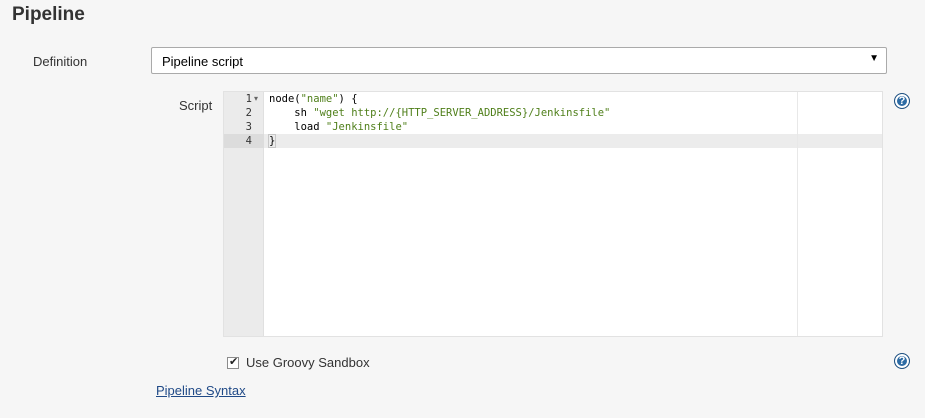 The width and height of the screenshot is (925, 418). What do you see at coordinates (297, 127) in the screenshot?
I see `code-text: load` at bounding box center [297, 127].